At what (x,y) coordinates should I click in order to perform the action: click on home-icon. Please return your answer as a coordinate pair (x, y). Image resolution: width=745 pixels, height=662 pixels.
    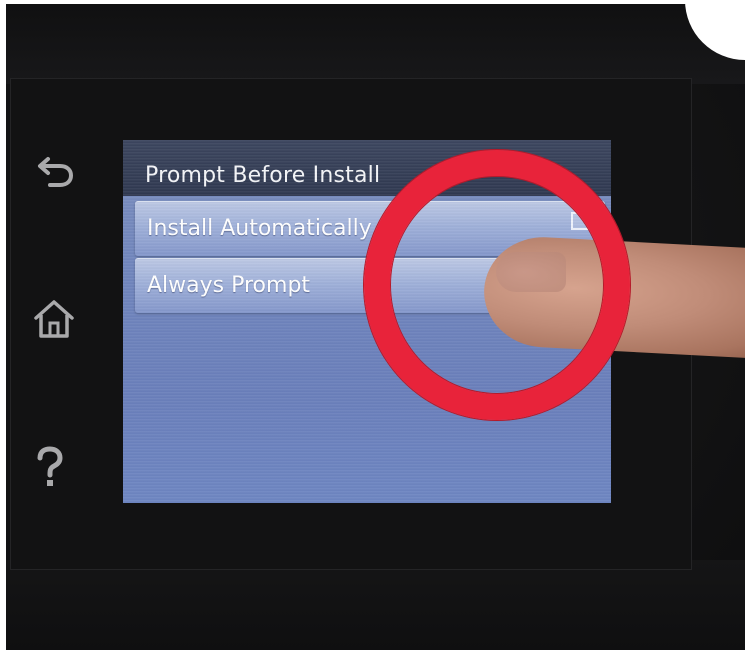
    Looking at the image, I should click on (54, 319).